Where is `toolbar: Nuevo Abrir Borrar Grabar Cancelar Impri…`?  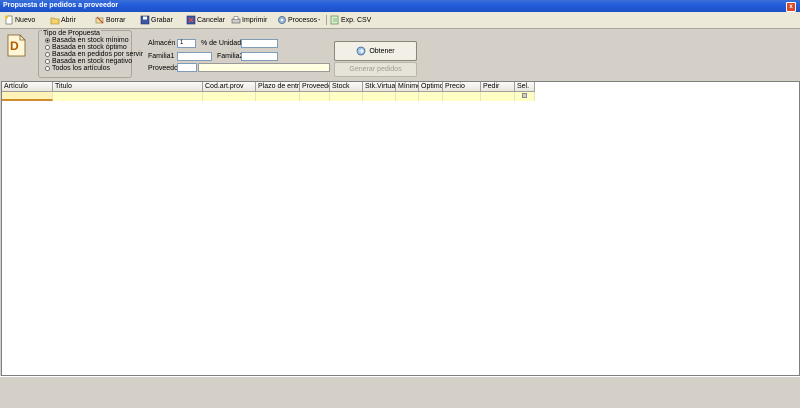
toolbar: Nuevo Abrir Borrar Grabar Cancelar Impri… is located at coordinates (400, 20).